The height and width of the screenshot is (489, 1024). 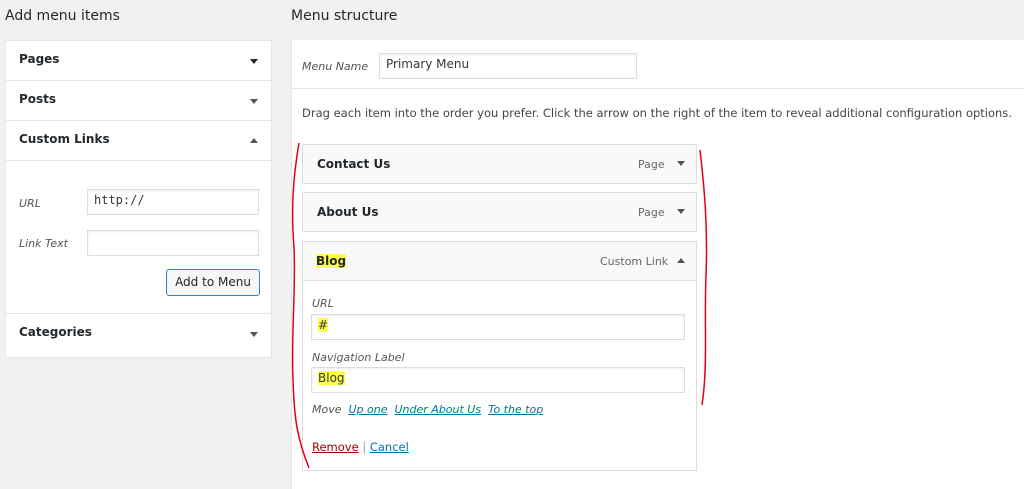 I want to click on collapse-arrow-icon, so click(x=681, y=260).